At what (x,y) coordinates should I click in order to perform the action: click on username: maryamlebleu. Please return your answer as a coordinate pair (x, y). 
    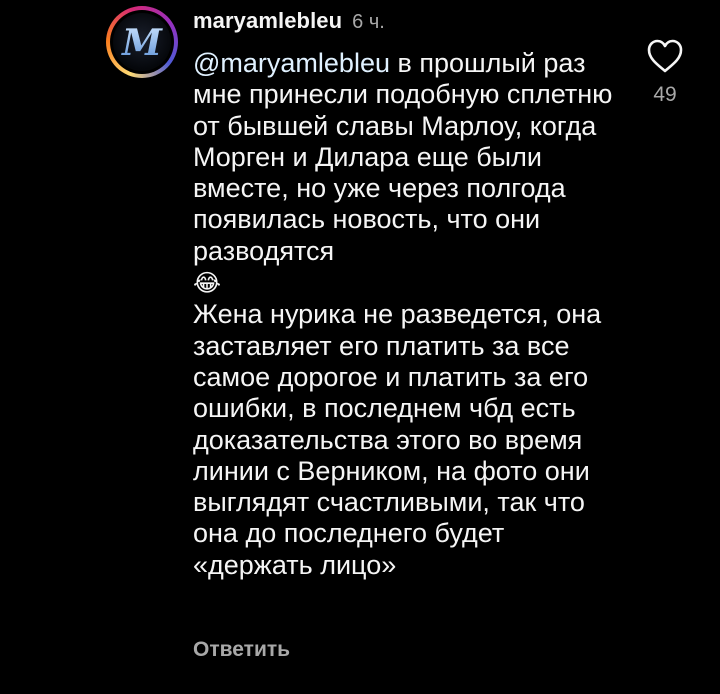
    Looking at the image, I should click on (267, 21).